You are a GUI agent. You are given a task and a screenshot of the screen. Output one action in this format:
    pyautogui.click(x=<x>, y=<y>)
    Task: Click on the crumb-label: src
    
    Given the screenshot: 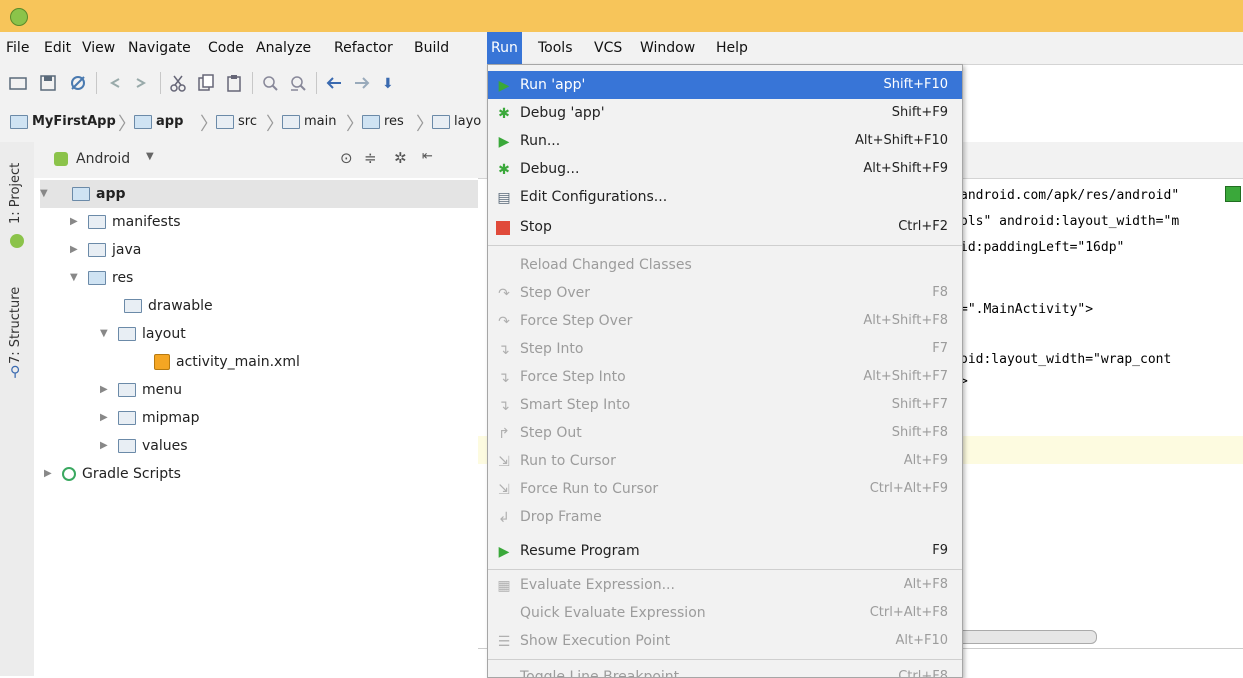 What is the action you would take?
    pyautogui.click(x=247, y=121)
    